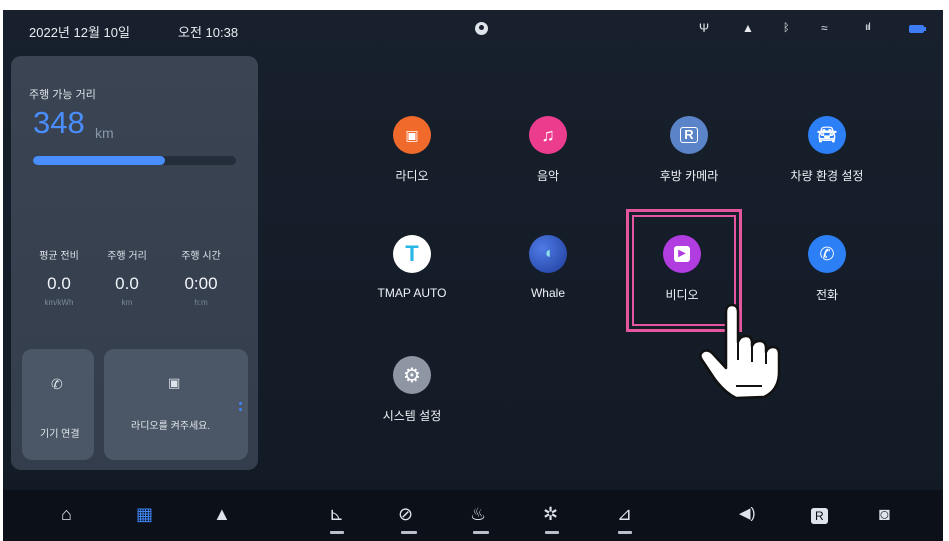  Describe the element at coordinates (548, 176) in the screenshot. I see `app-label: 음악` at that location.